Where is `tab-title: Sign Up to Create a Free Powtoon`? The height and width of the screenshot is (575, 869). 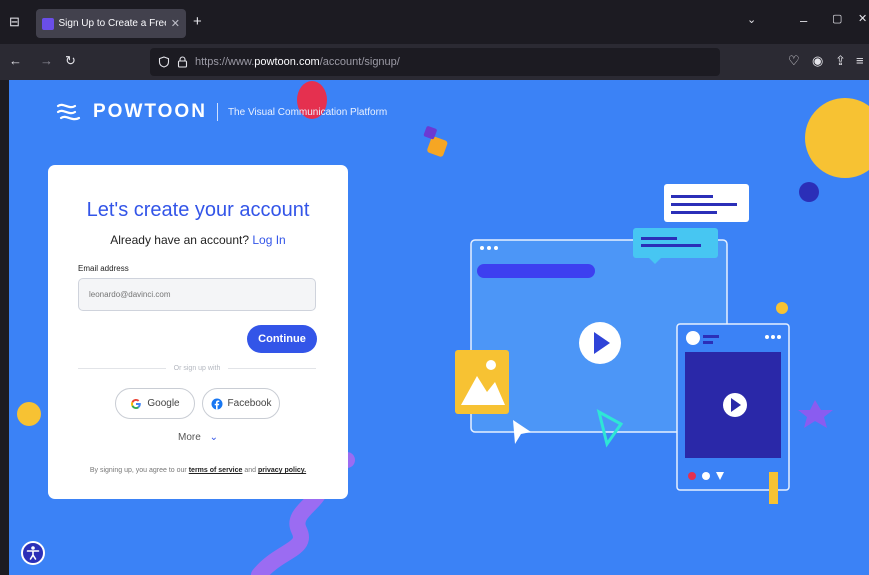 tab-title: Sign Up to Create a Free Powtoon is located at coordinates (112, 23).